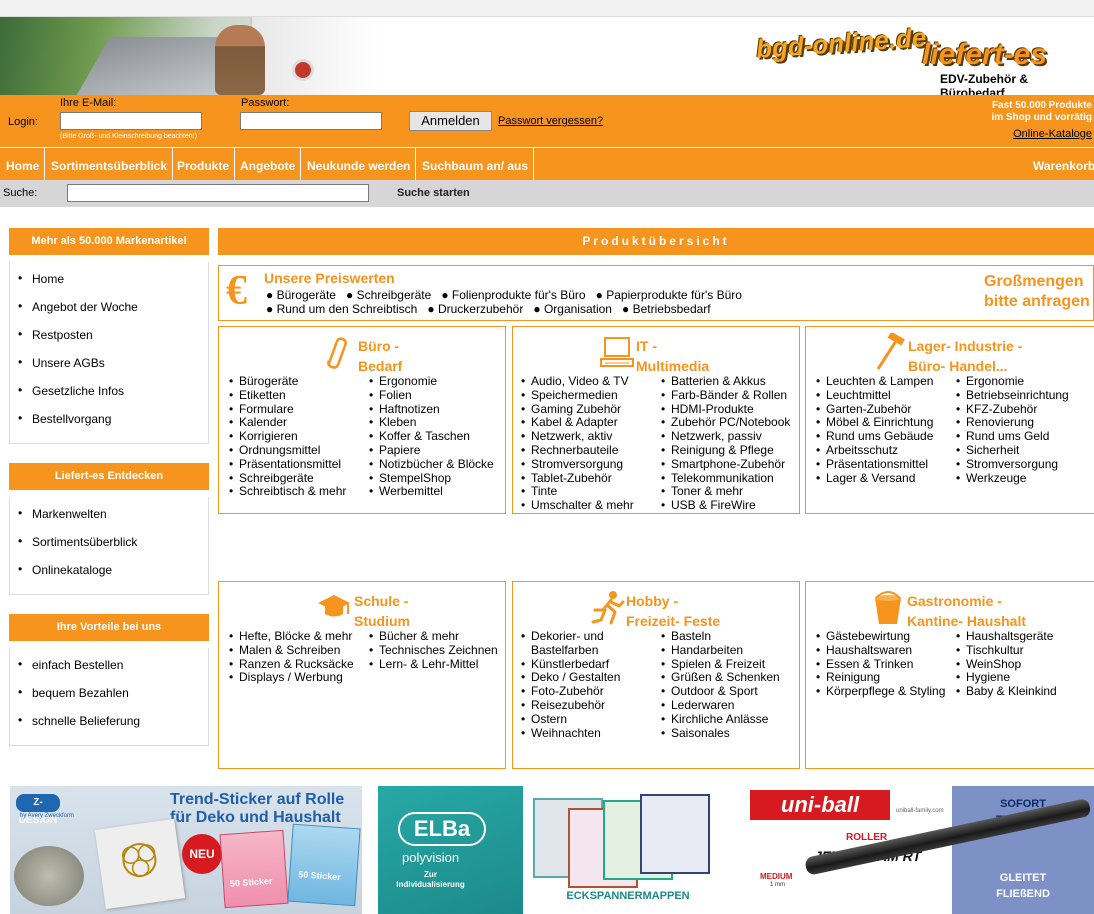 The image size is (1094, 914). What do you see at coordinates (725, 409) in the screenshot?
I see `category-link: HDMI-Produkte` at bounding box center [725, 409].